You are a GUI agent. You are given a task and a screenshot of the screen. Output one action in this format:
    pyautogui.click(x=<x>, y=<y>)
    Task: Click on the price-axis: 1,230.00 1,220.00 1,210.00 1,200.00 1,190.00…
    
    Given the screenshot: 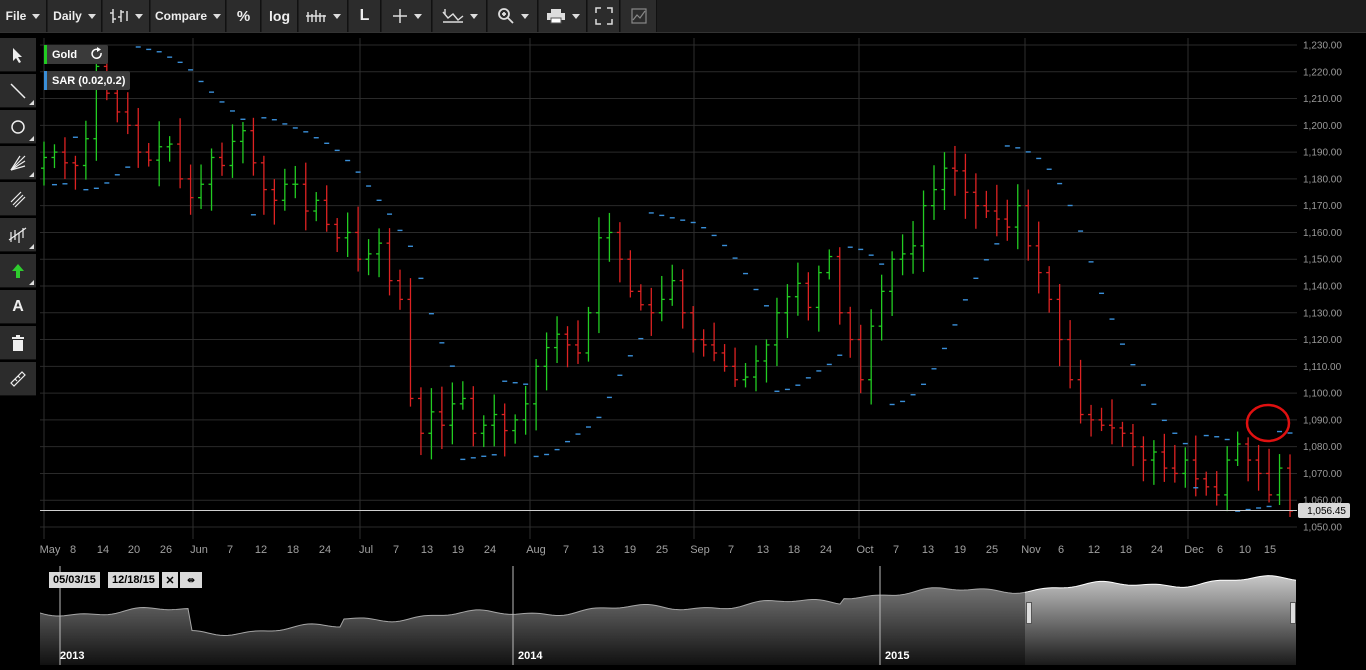 What is the action you would take?
    pyautogui.click(x=1322, y=287)
    